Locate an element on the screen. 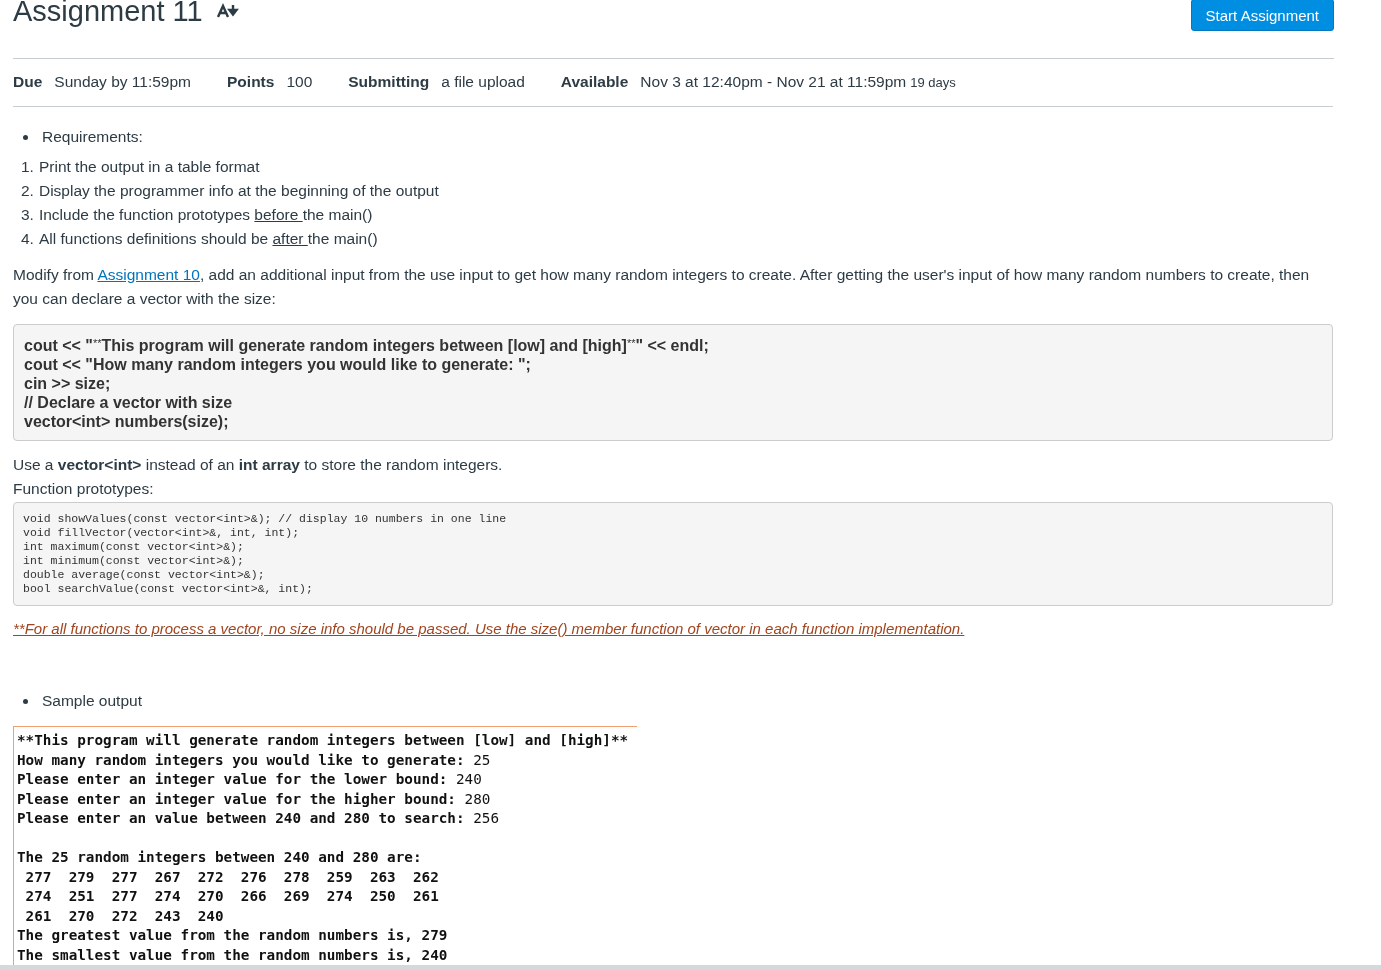  vector-note: Use a vector<int> instead of an int array to store the random integers. is located at coordinates (258, 465).